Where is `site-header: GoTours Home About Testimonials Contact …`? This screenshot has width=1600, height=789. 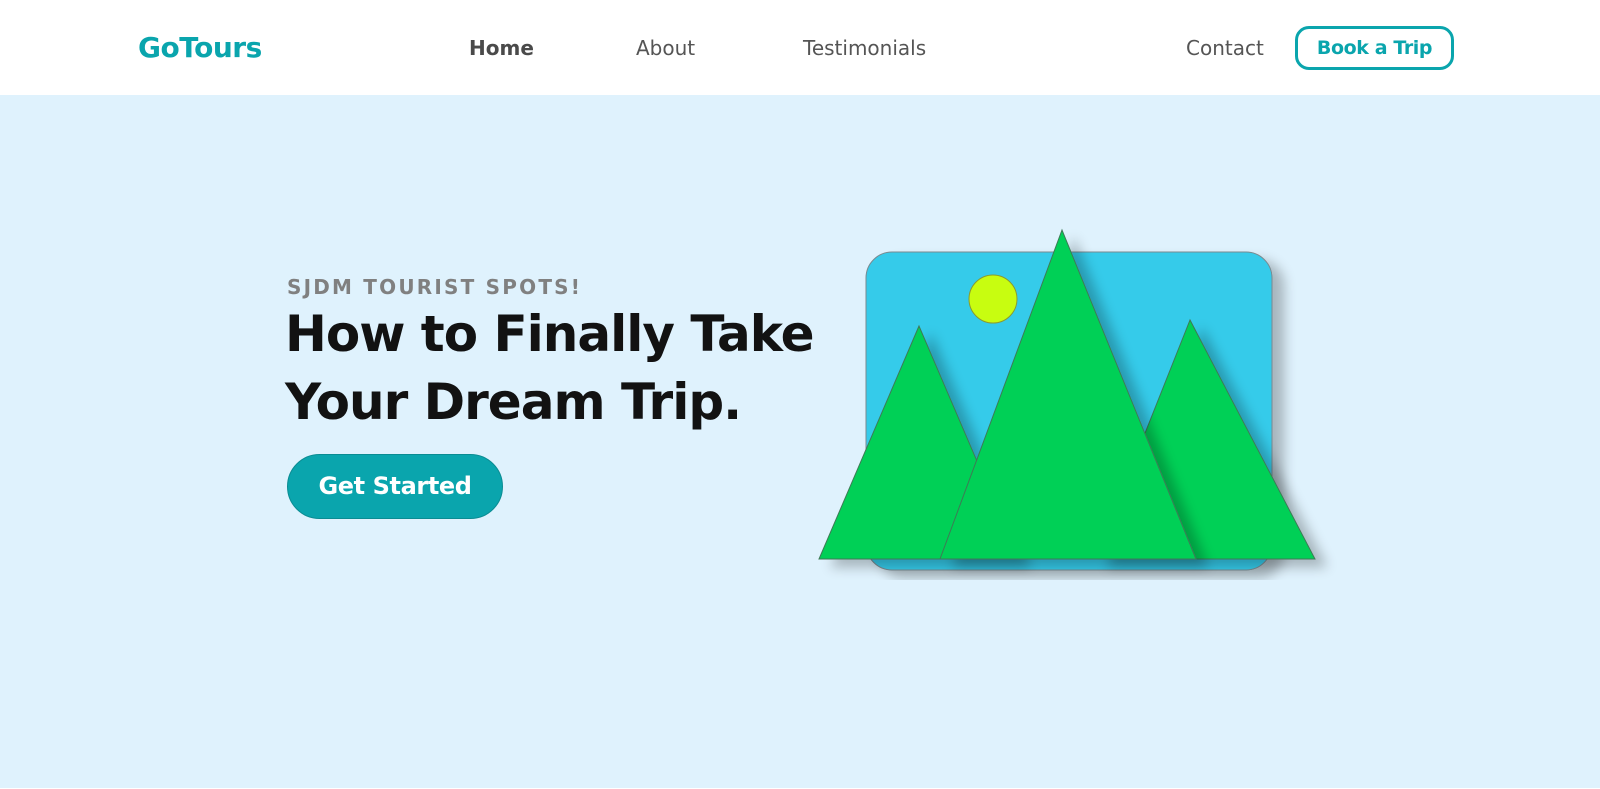
site-header: GoTours Home About Testimonials Contact … is located at coordinates (800, 47).